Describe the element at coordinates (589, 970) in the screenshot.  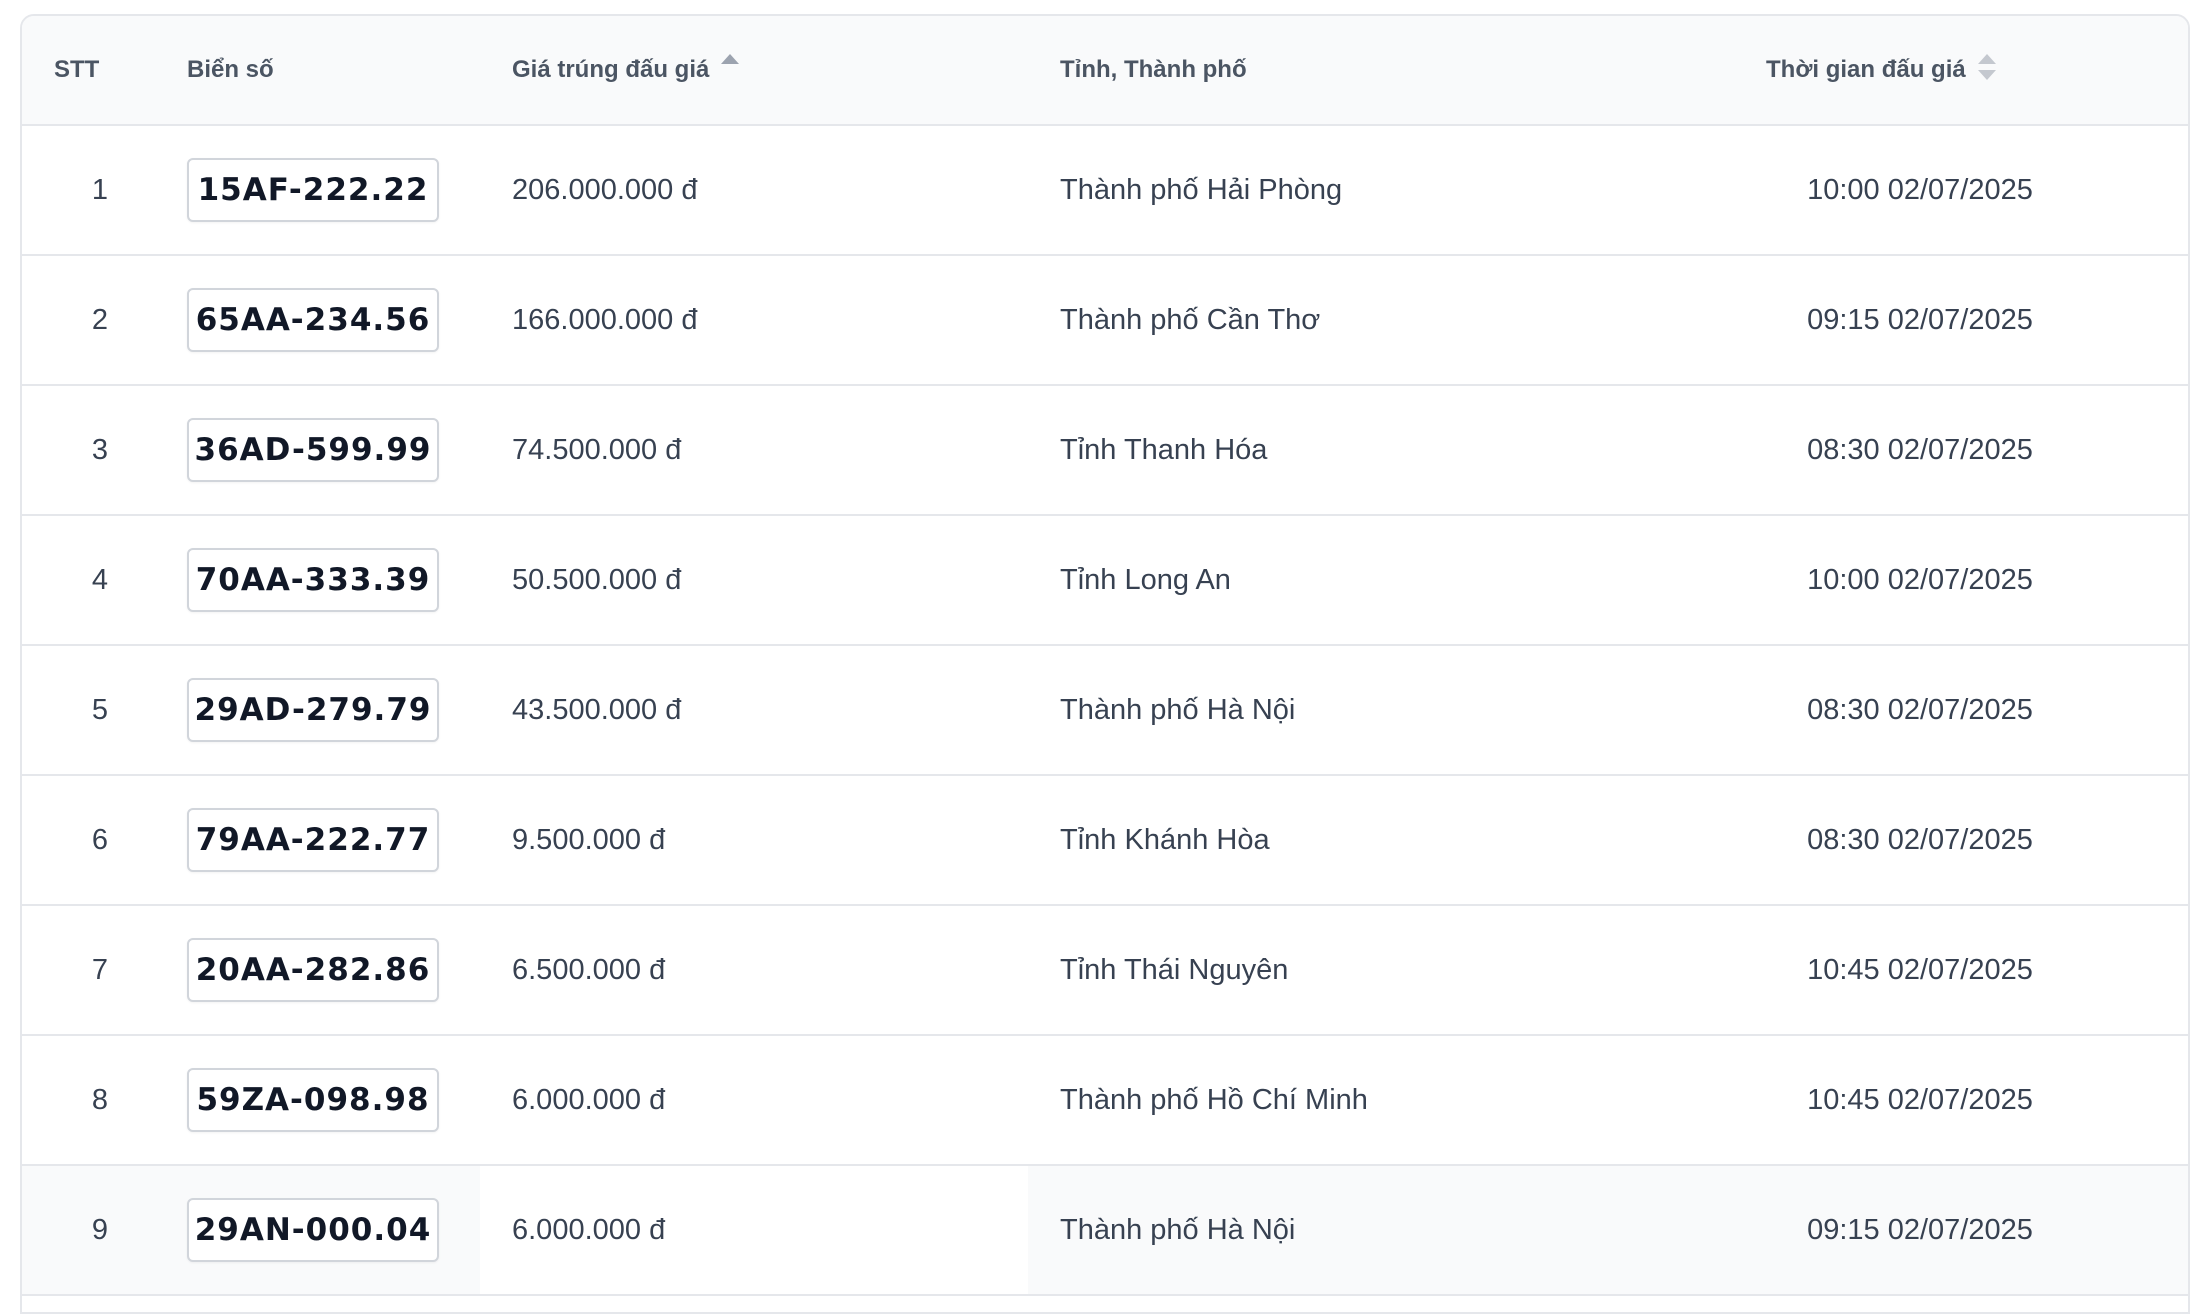
I see `row-price: 6.500.000 đ` at that location.